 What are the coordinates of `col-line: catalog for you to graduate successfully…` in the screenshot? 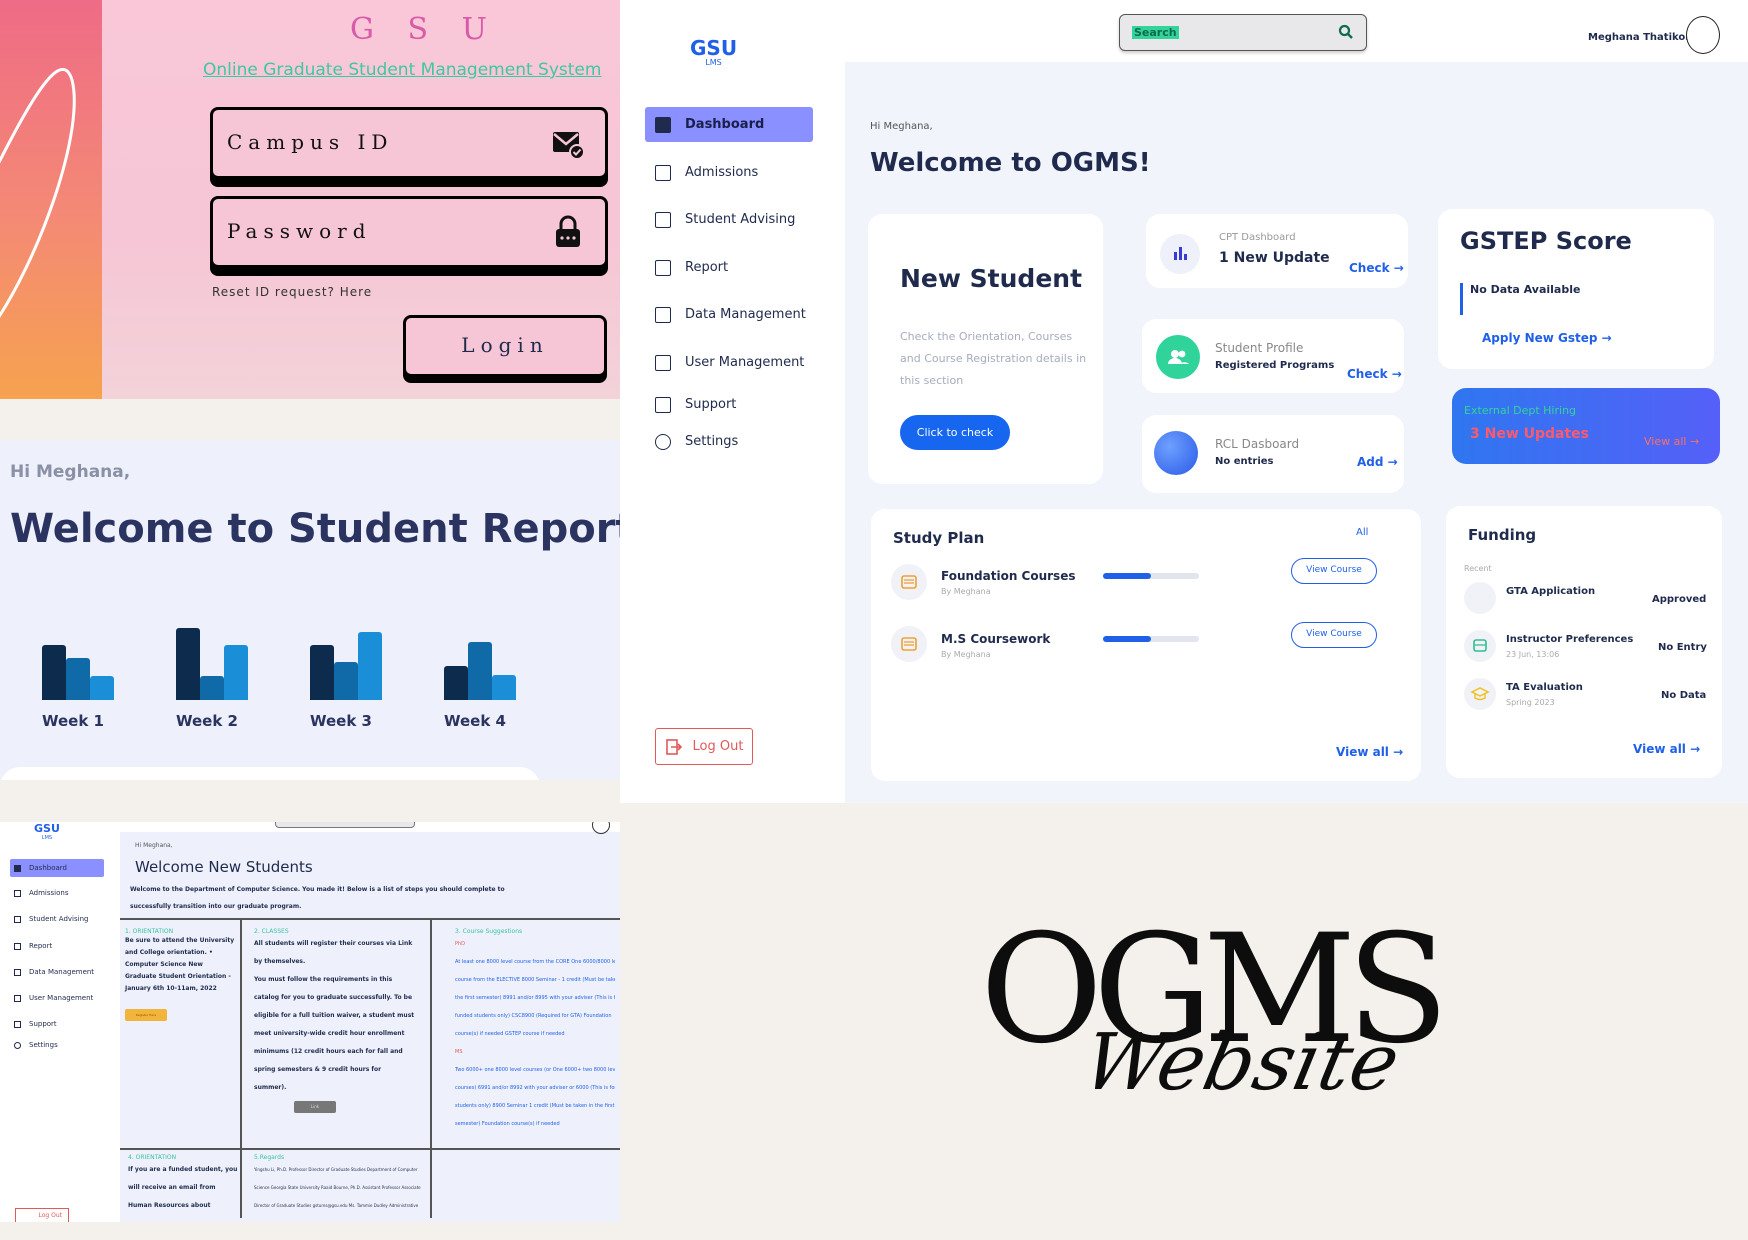 It's located at (333, 997).